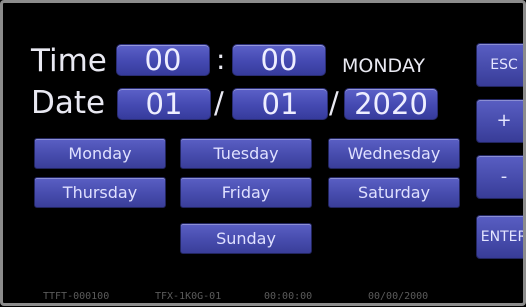  What do you see at coordinates (499, 65) in the screenshot?
I see `esc-button: ESC` at bounding box center [499, 65].